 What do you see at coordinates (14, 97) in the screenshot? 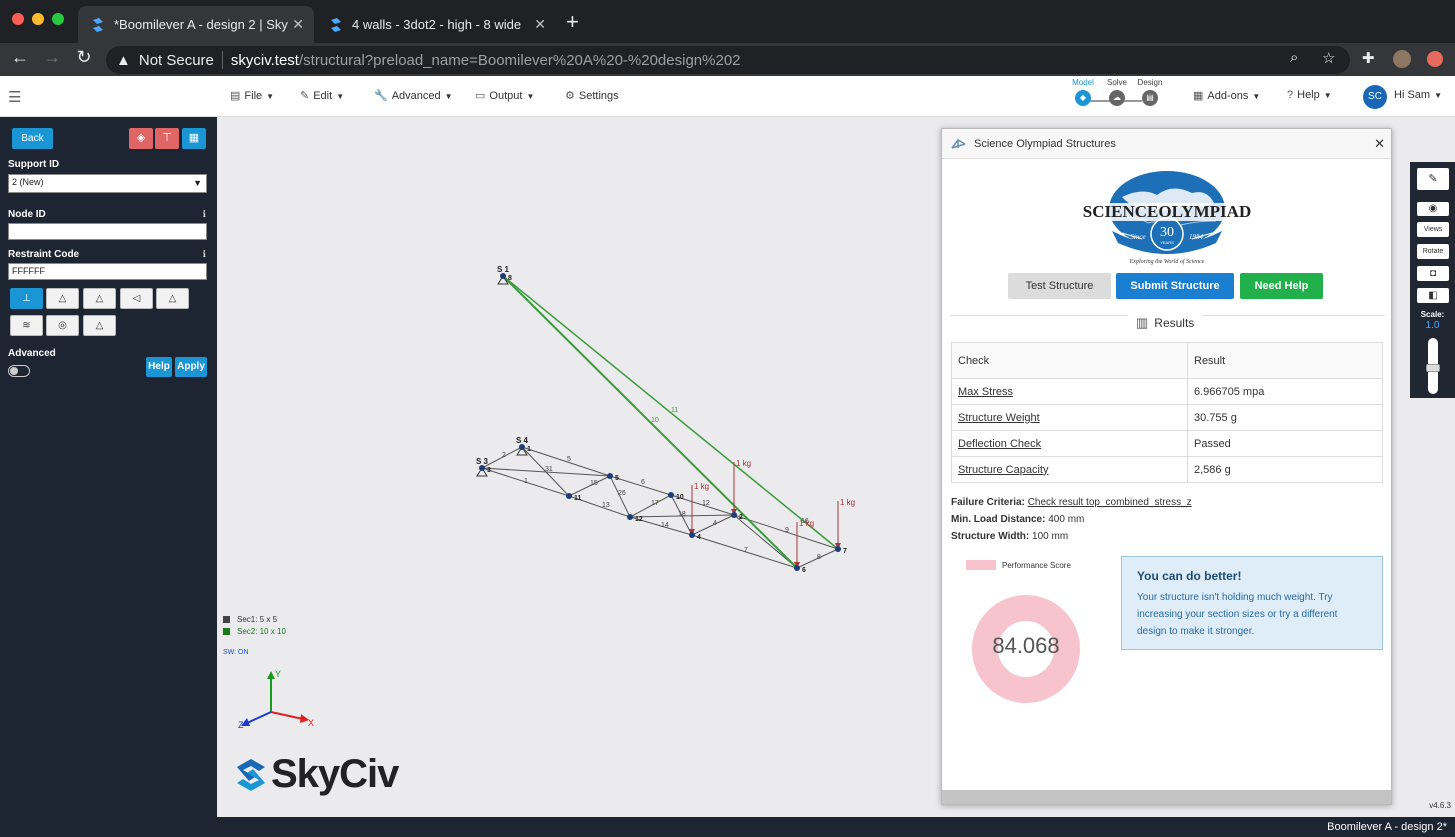
I see `hamburger-menu-icon: ☰` at bounding box center [14, 97].